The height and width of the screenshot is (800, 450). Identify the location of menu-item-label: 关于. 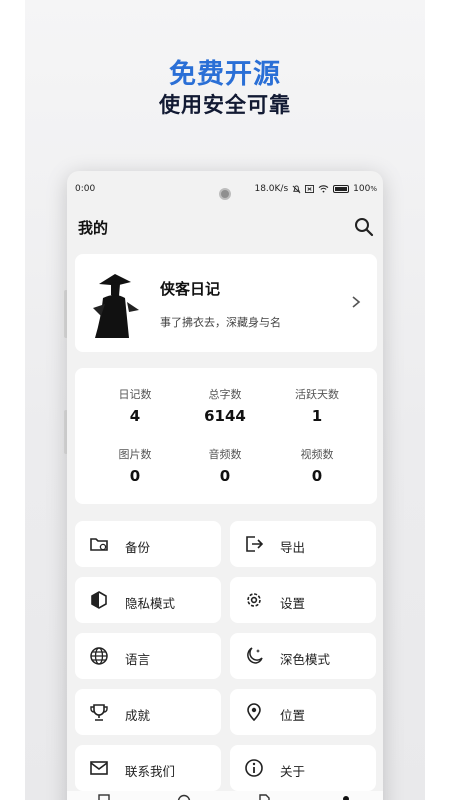
(293, 771).